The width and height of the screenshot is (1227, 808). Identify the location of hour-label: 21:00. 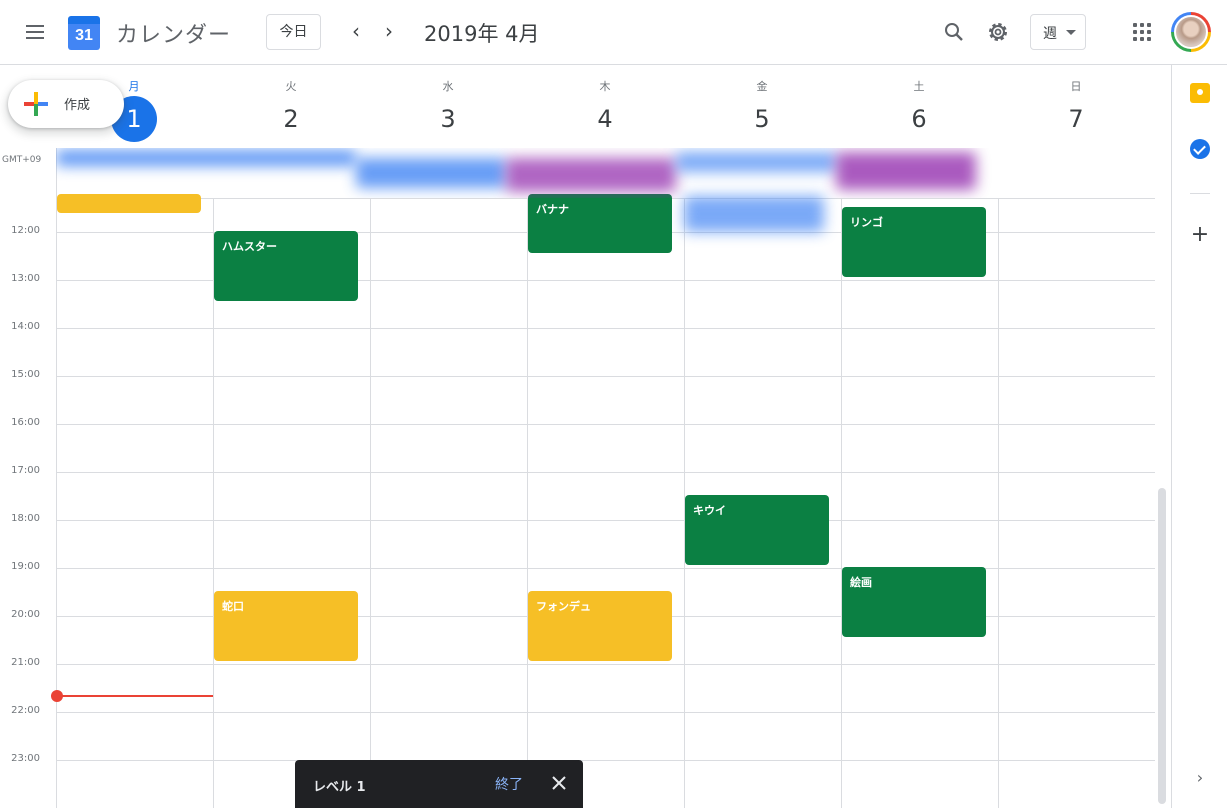
(25, 662).